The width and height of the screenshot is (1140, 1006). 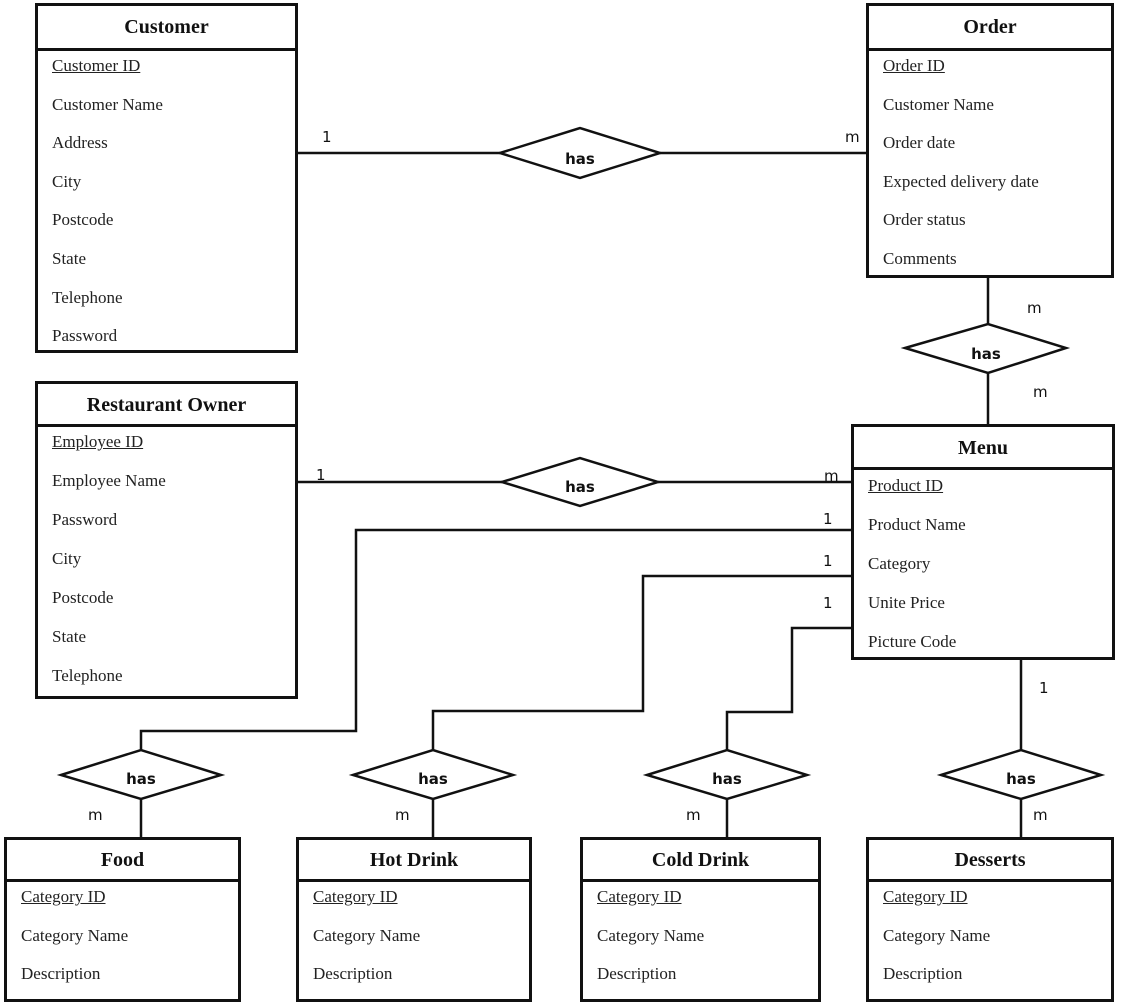 I want to click on entity-attribute: Comments, so click(x=920, y=258).